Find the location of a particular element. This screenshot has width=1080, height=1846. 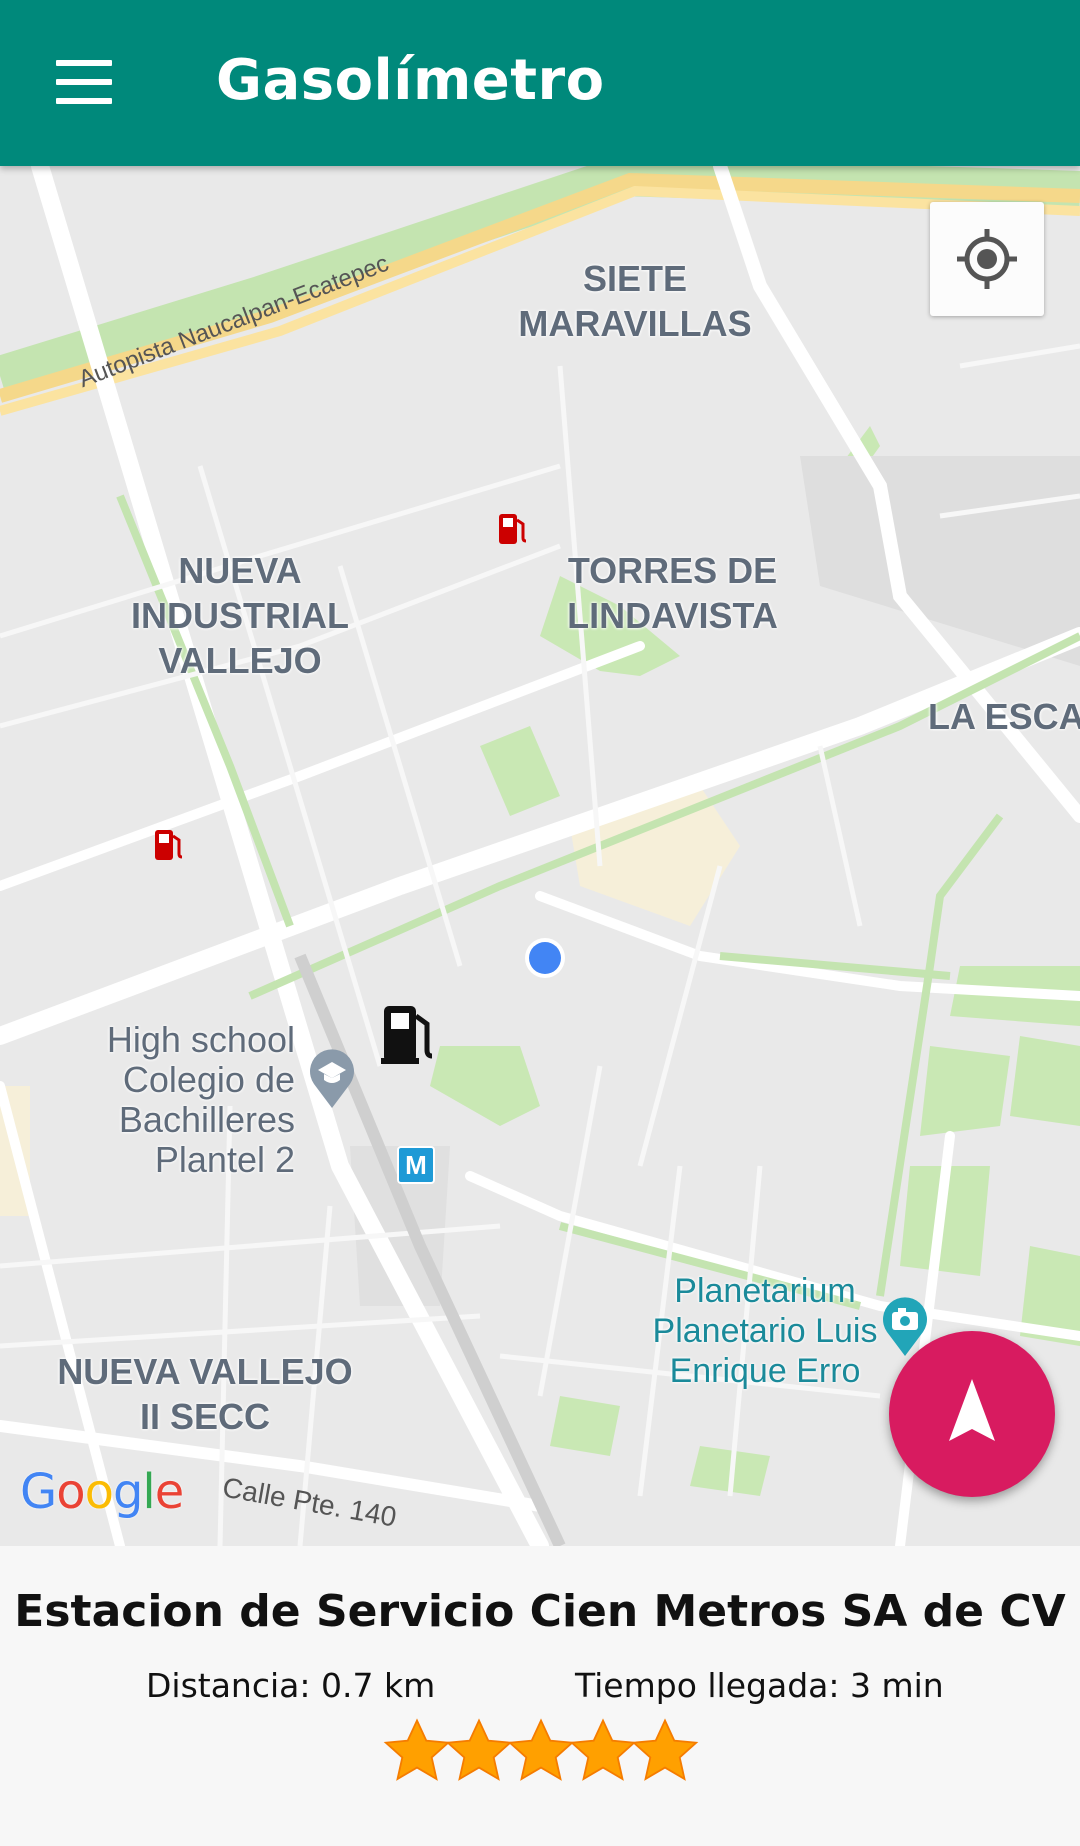

my-location-icon is located at coordinates (987, 259).